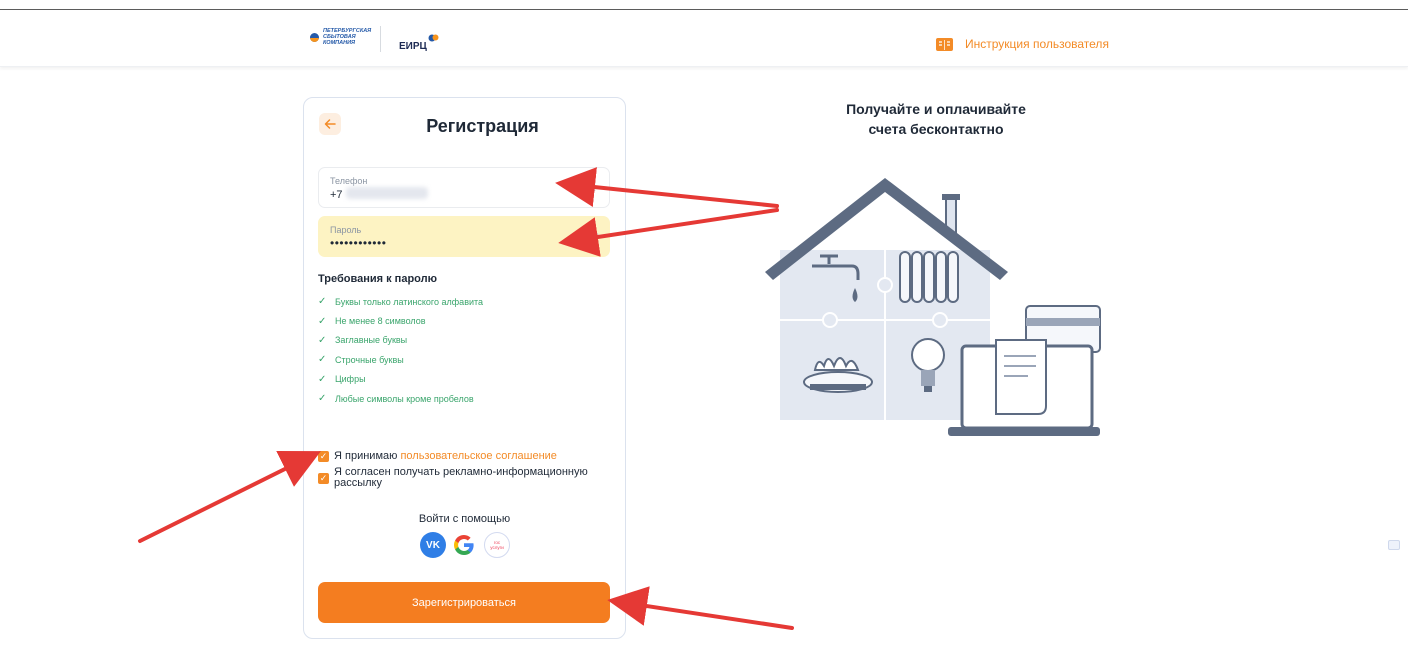 The height and width of the screenshot is (651, 1408). I want to click on phone-input: +7, so click(336, 195).